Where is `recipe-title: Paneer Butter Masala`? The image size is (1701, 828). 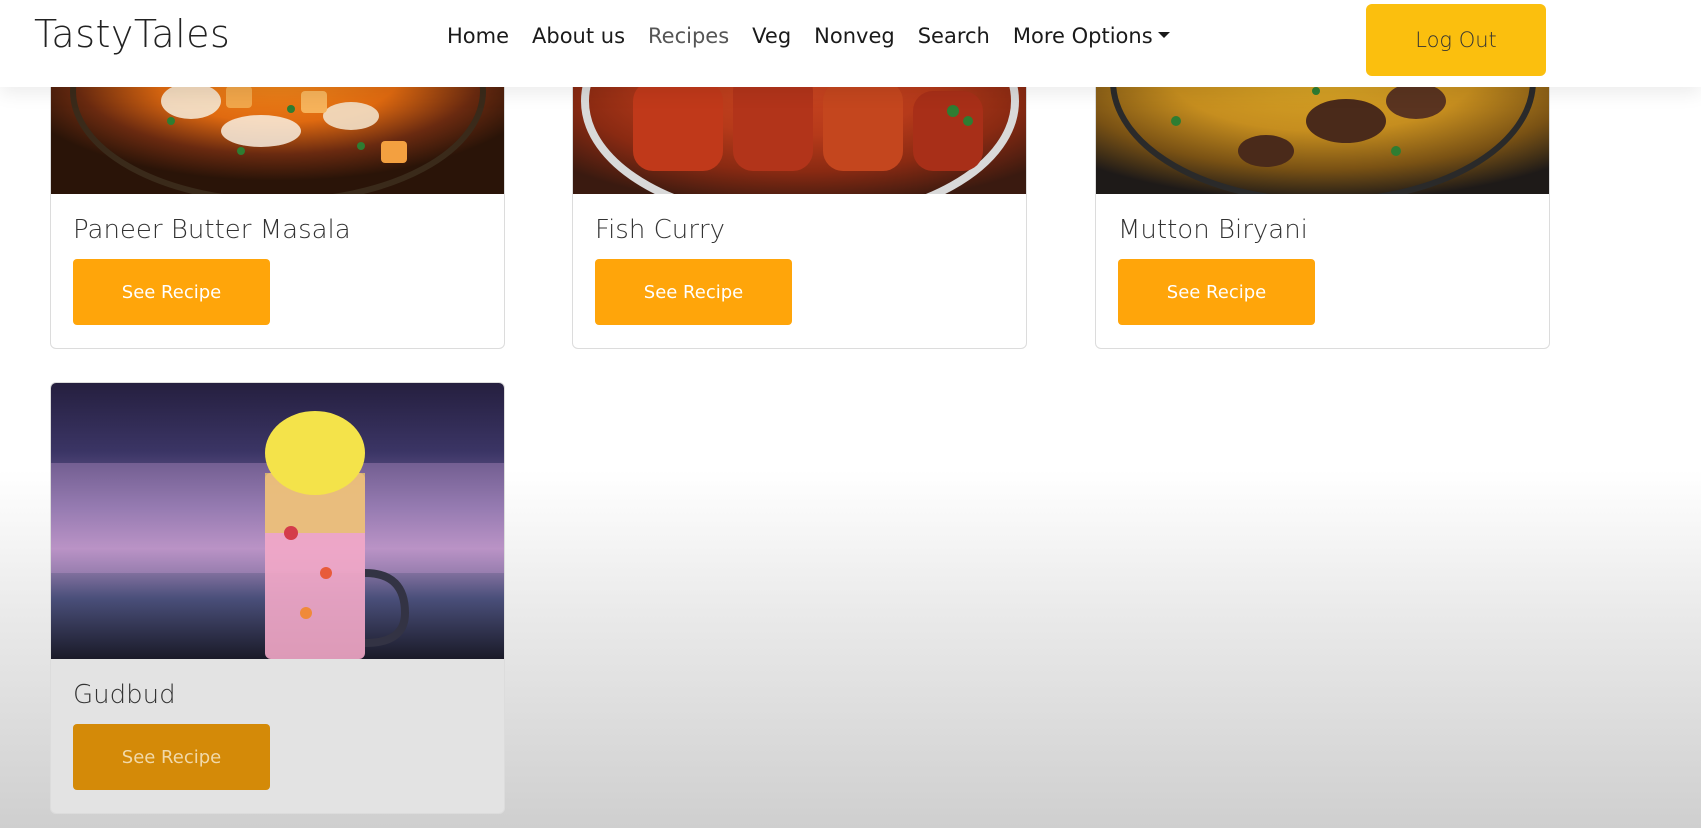 recipe-title: Paneer Butter Masala is located at coordinates (212, 230).